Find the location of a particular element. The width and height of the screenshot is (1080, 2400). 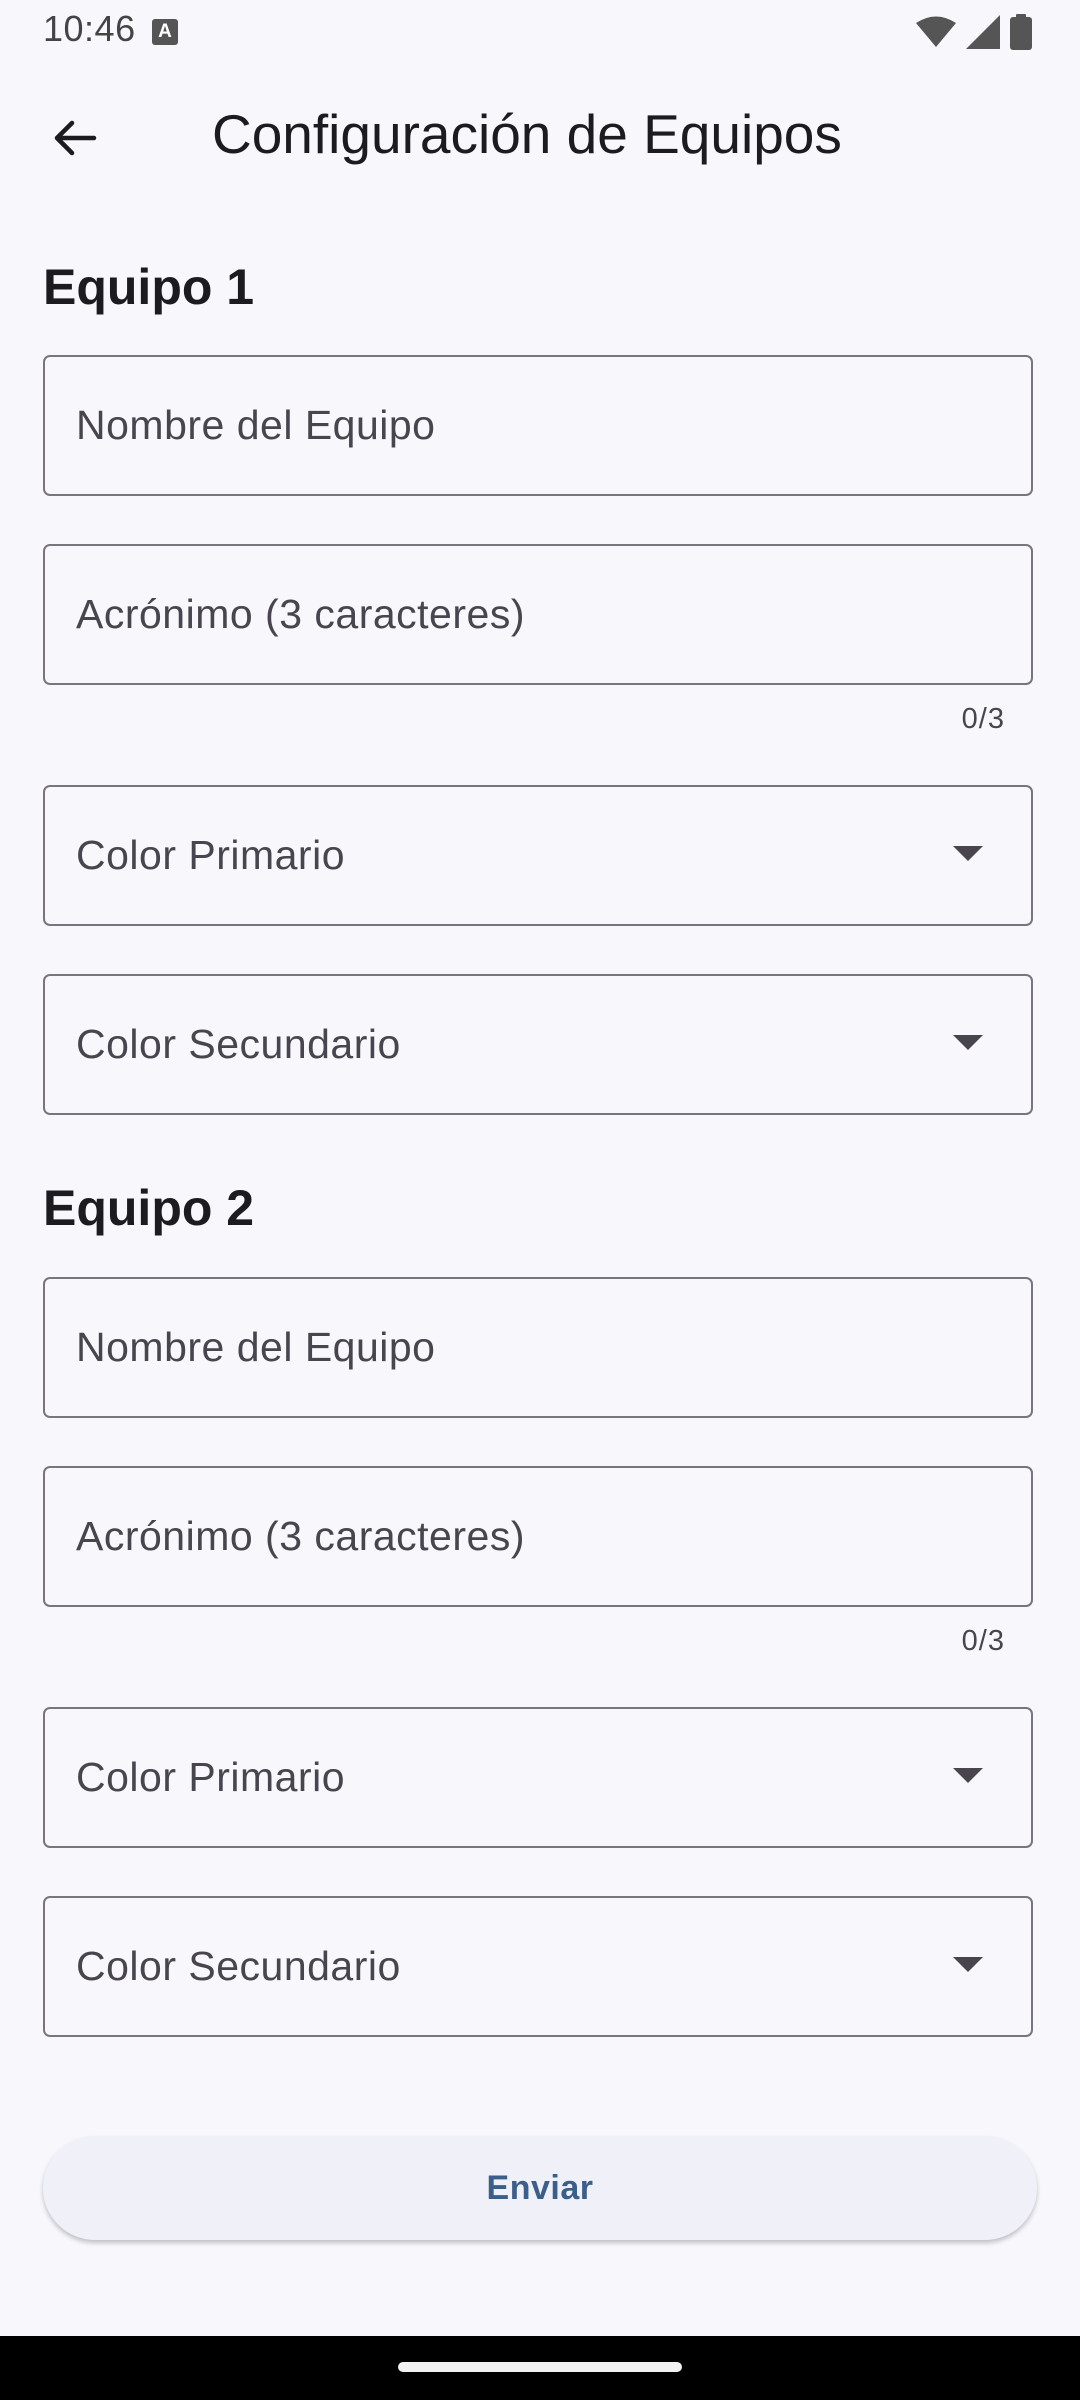

app-bar: Configuración de Equipos is located at coordinates (540, 136).